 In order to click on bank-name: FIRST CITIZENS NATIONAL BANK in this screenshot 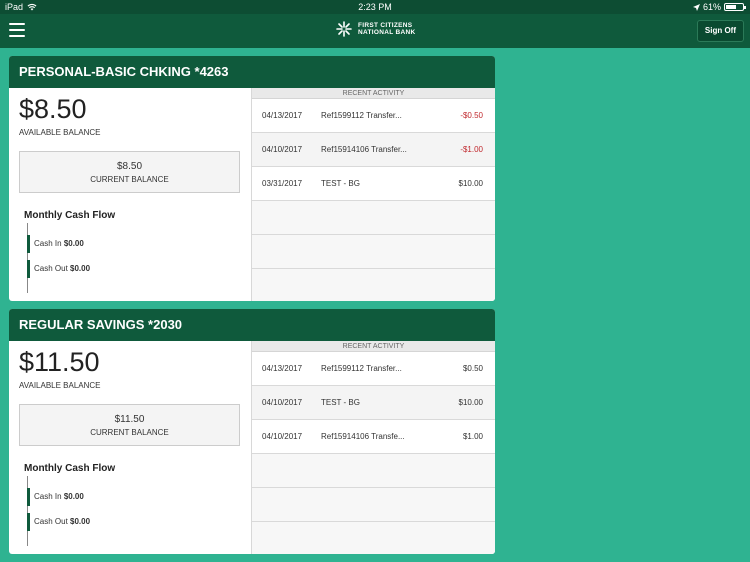, I will do `click(386, 29)`.